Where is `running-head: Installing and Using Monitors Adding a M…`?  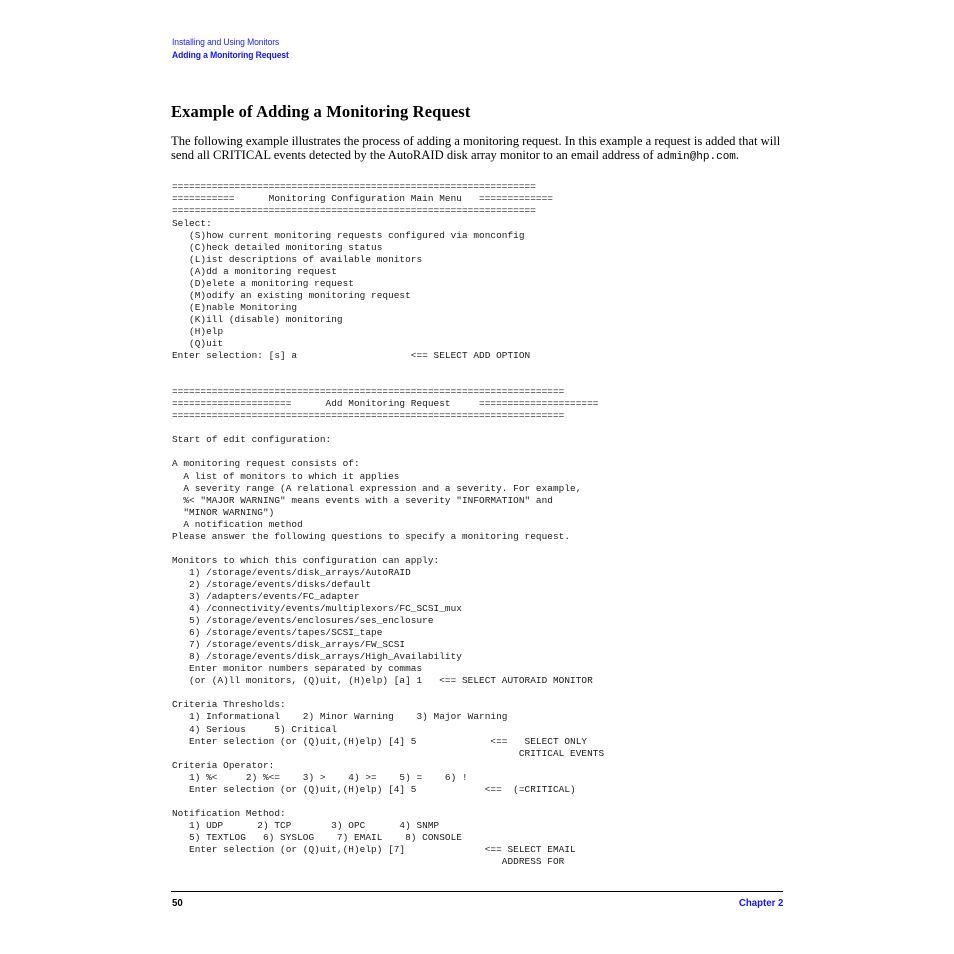
running-head: Installing and Using Monitors Adding a M… is located at coordinates (482, 49).